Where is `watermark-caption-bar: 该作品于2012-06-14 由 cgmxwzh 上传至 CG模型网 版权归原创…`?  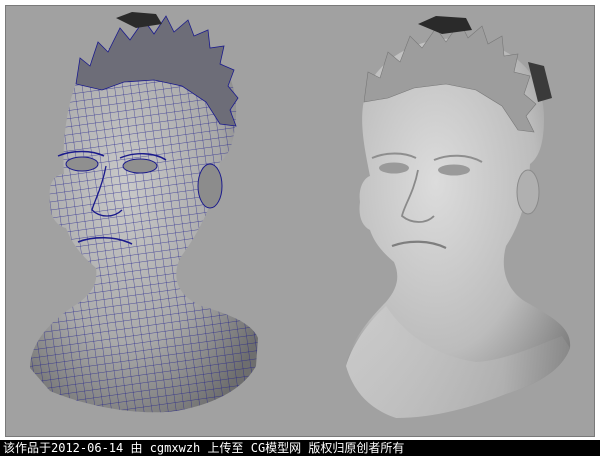 watermark-caption-bar: 该作品于2012-06-14 由 cgmxwzh 上传至 CG模型网 版权归原创… is located at coordinates (300, 448).